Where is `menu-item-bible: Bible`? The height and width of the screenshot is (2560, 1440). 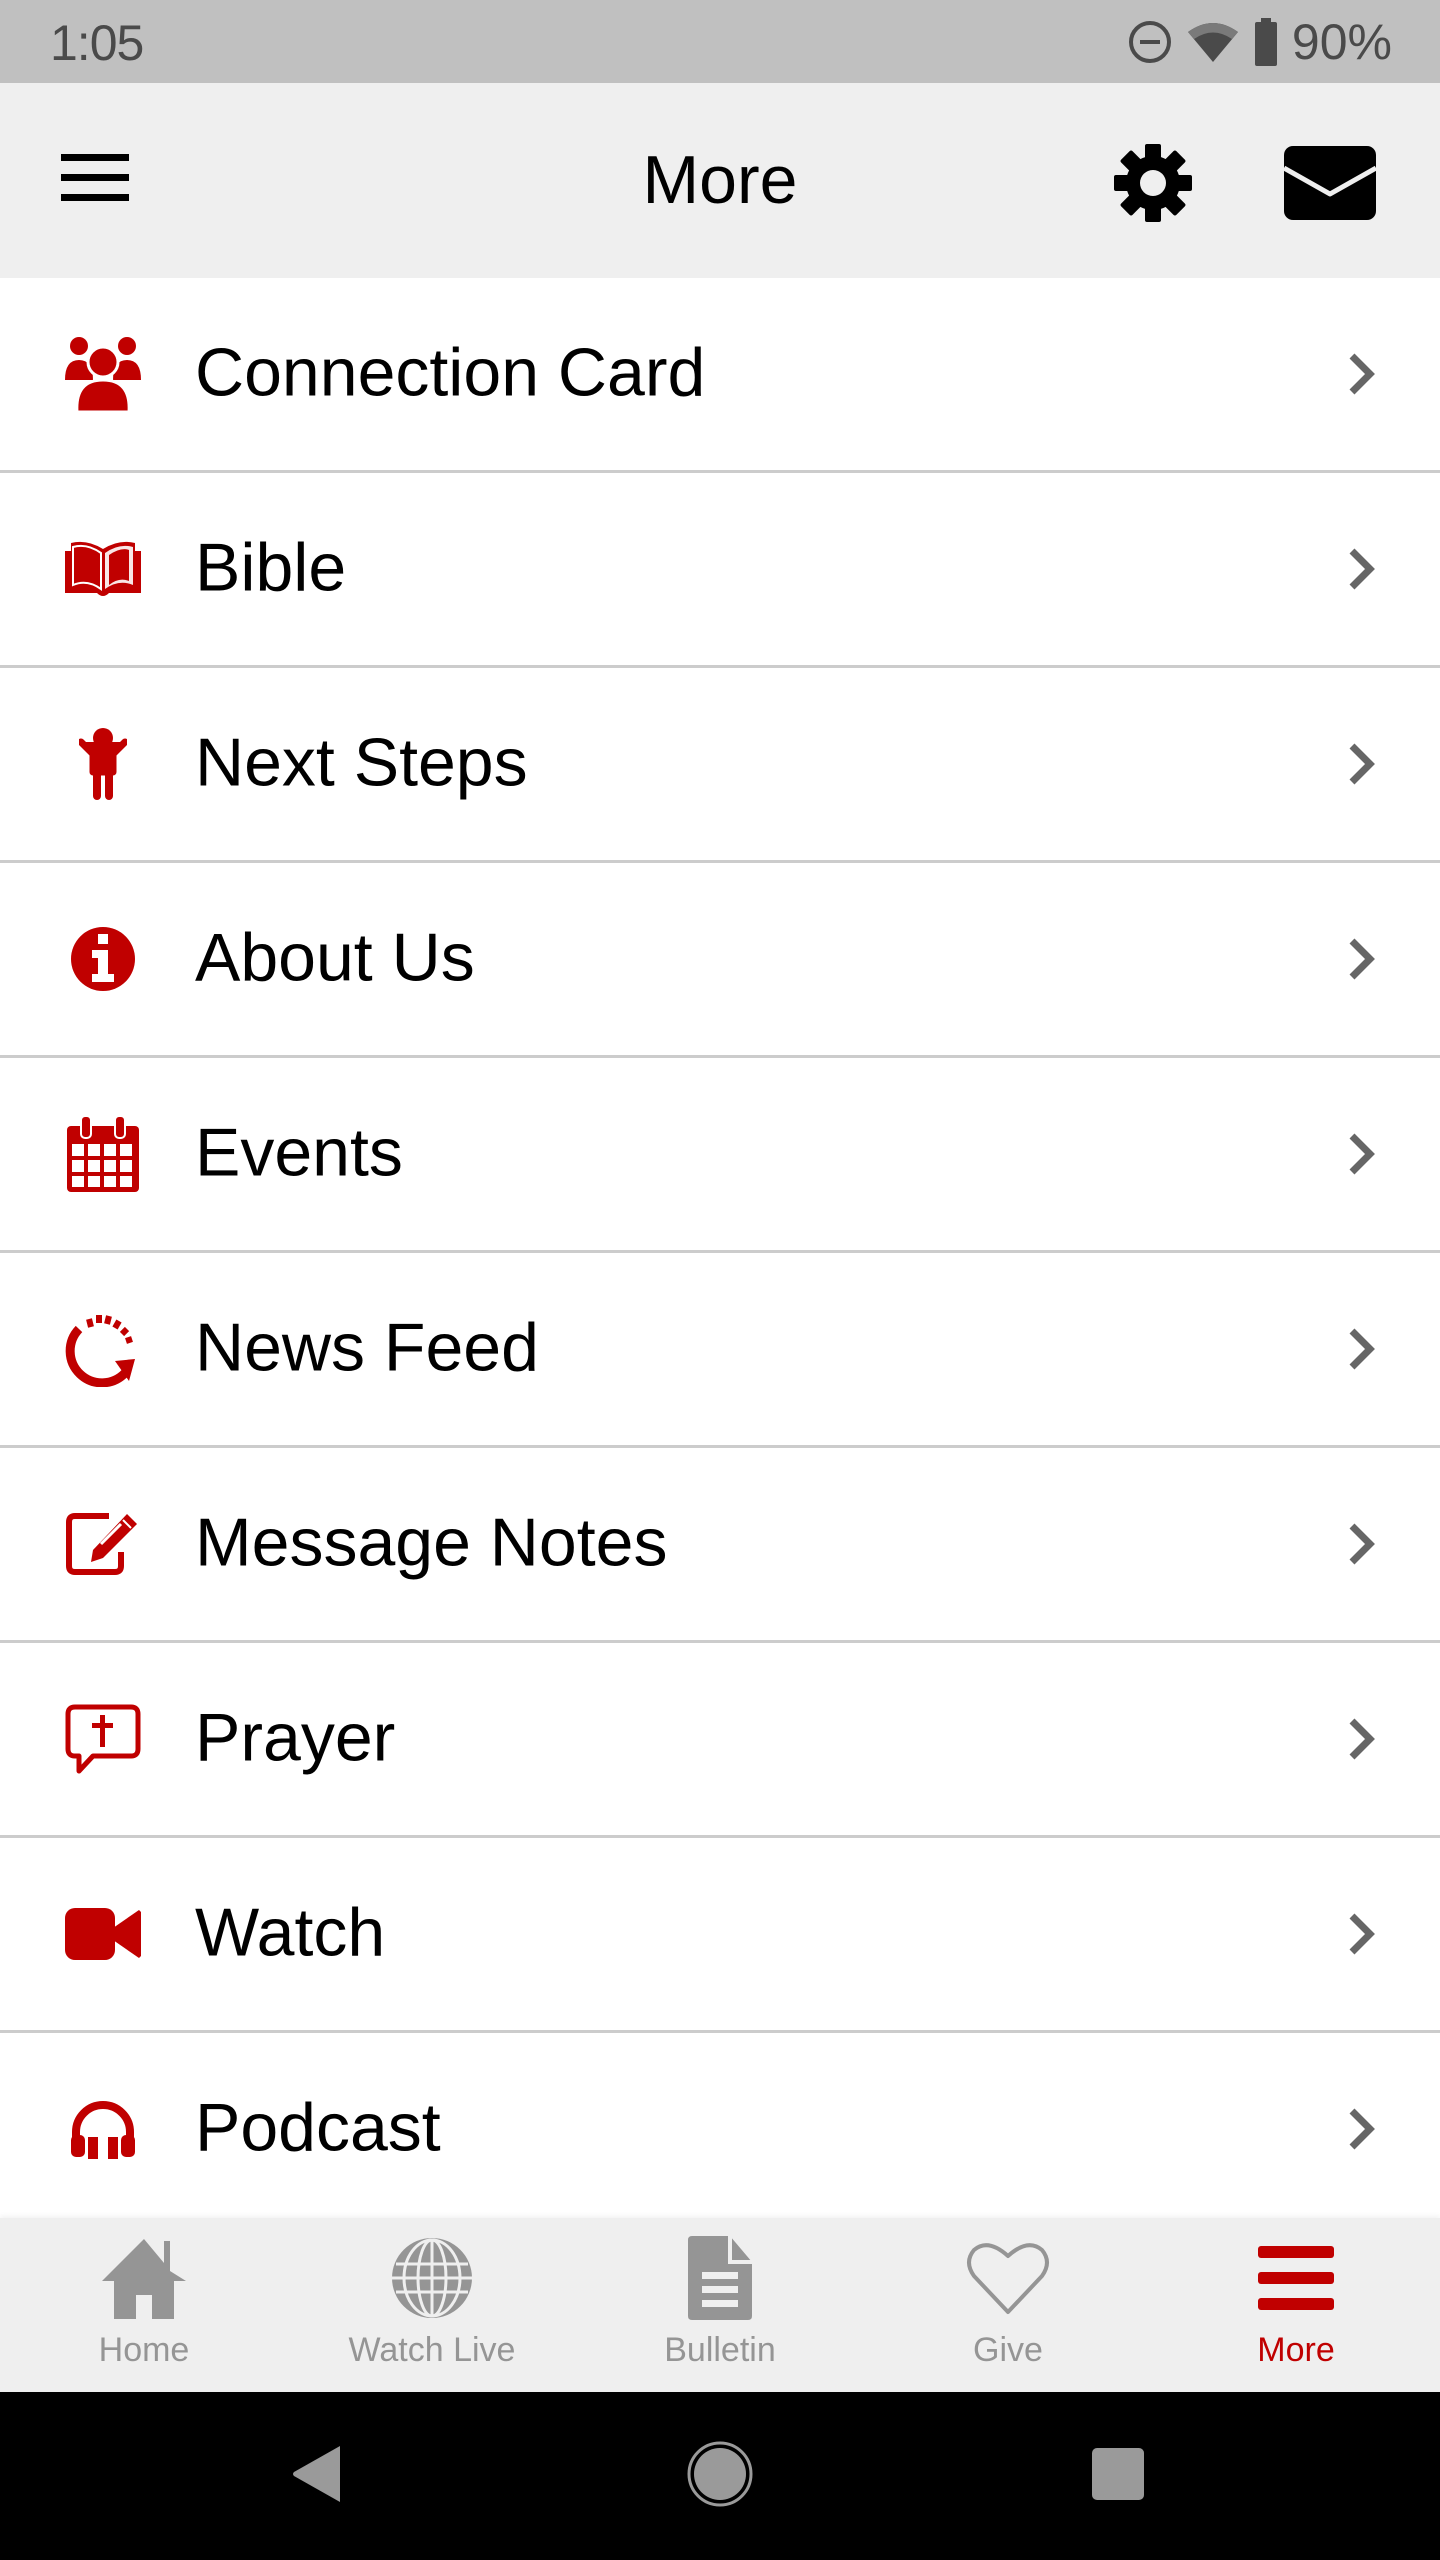
menu-item-bible: Bible is located at coordinates (720, 570).